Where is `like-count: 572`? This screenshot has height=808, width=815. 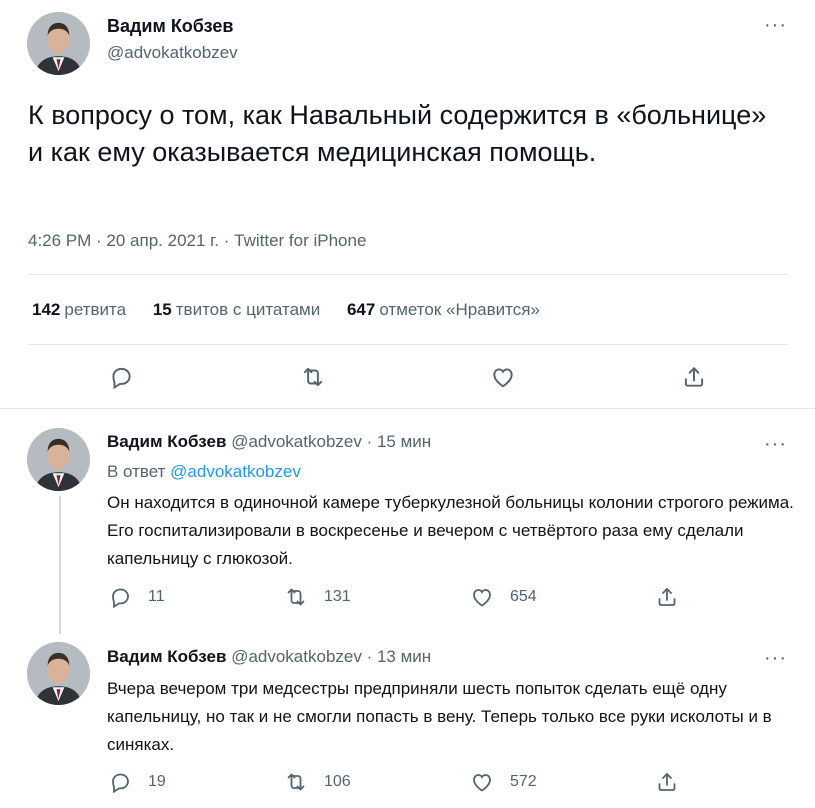
like-count: 572 is located at coordinates (523, 781).